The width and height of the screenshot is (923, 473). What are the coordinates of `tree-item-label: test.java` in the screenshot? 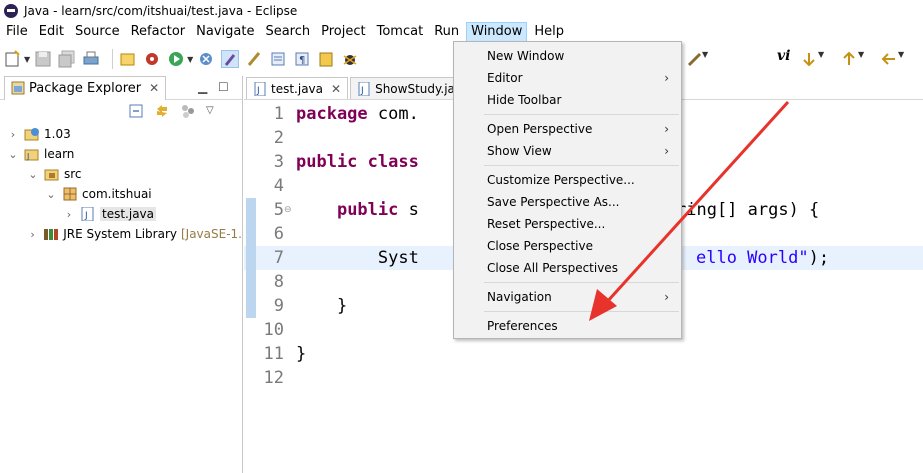 It's located at (128, 214).